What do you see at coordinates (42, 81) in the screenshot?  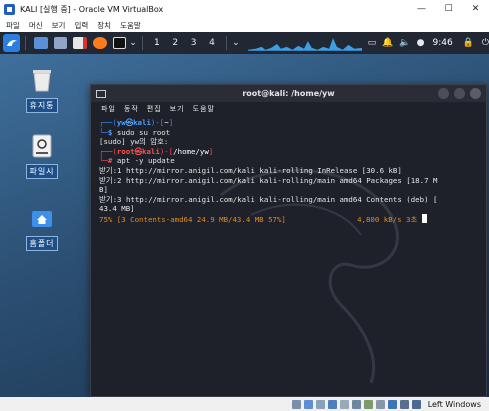 I see `trash-icon` at bounding box center [42, 81].